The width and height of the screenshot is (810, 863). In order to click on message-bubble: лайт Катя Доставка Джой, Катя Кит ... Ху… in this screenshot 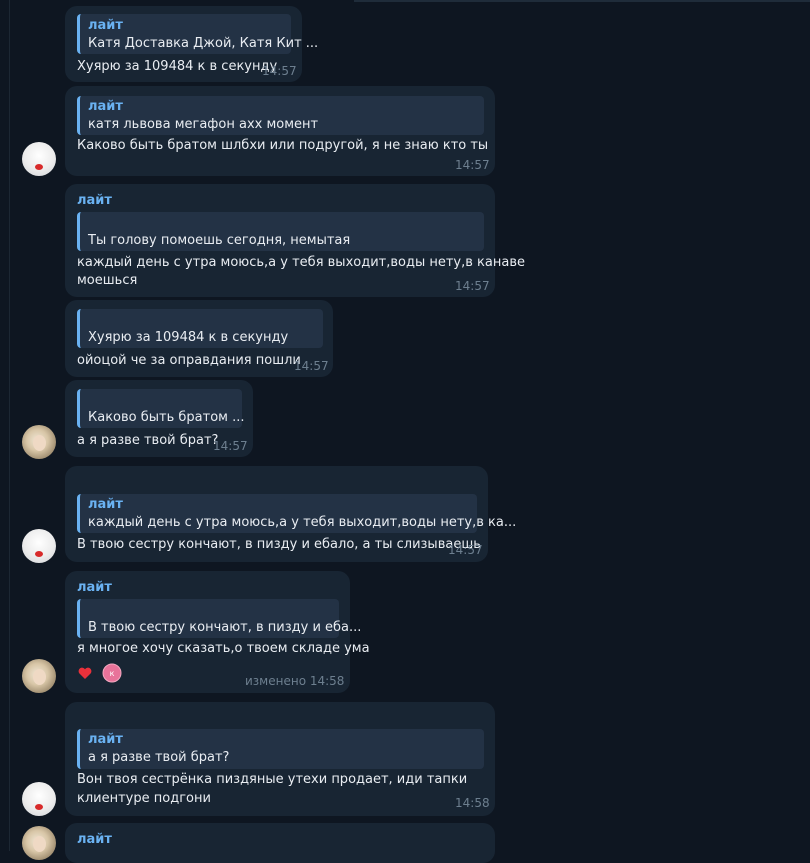, I will do `click(191, 44)`.